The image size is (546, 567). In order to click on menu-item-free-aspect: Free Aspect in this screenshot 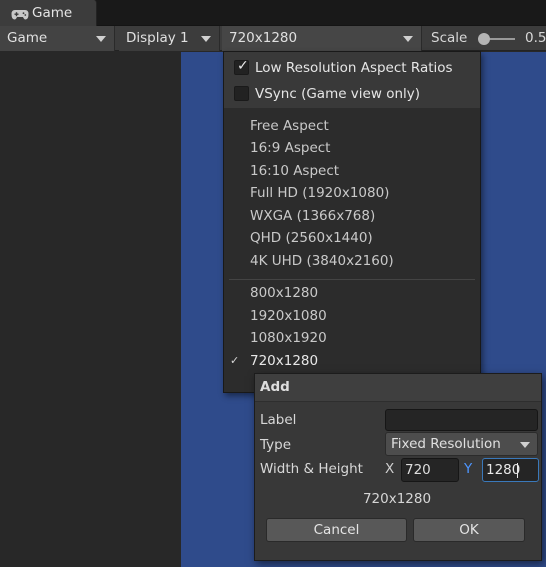, I will do `click(289, 126)`.